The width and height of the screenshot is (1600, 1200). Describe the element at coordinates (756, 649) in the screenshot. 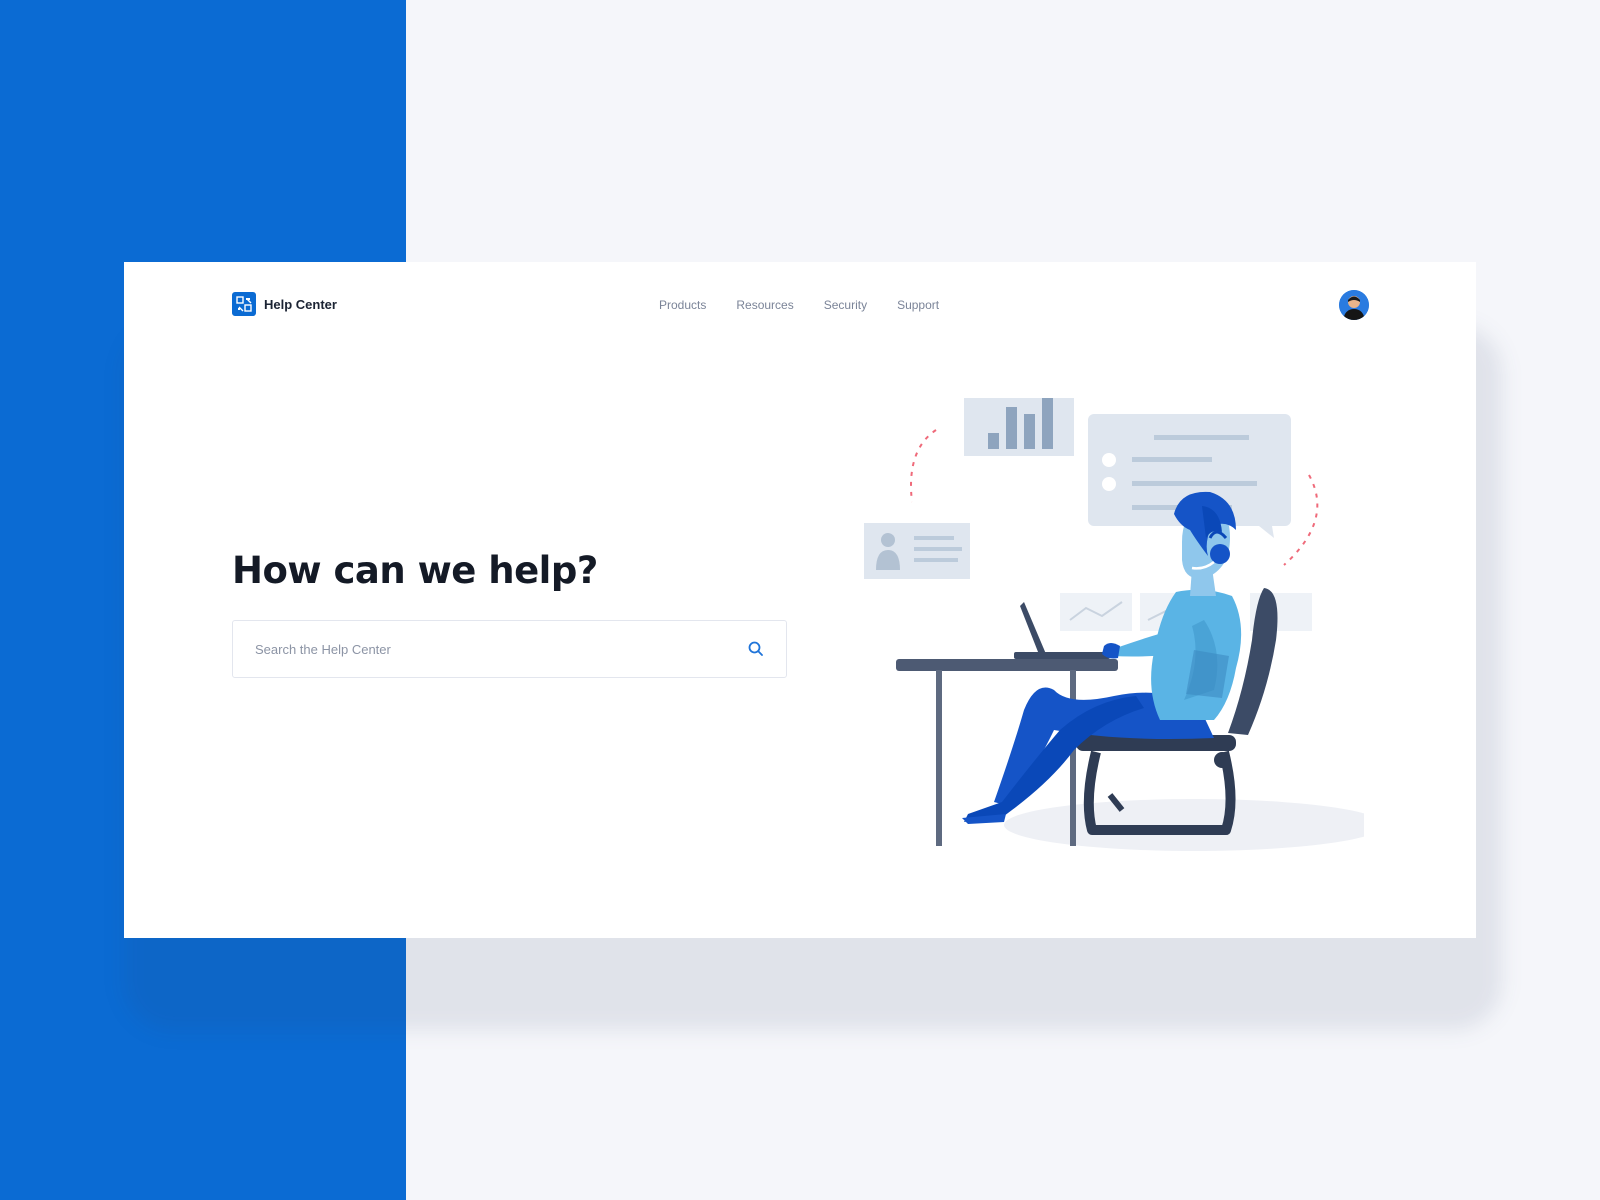

I see `search-icon` at that location.